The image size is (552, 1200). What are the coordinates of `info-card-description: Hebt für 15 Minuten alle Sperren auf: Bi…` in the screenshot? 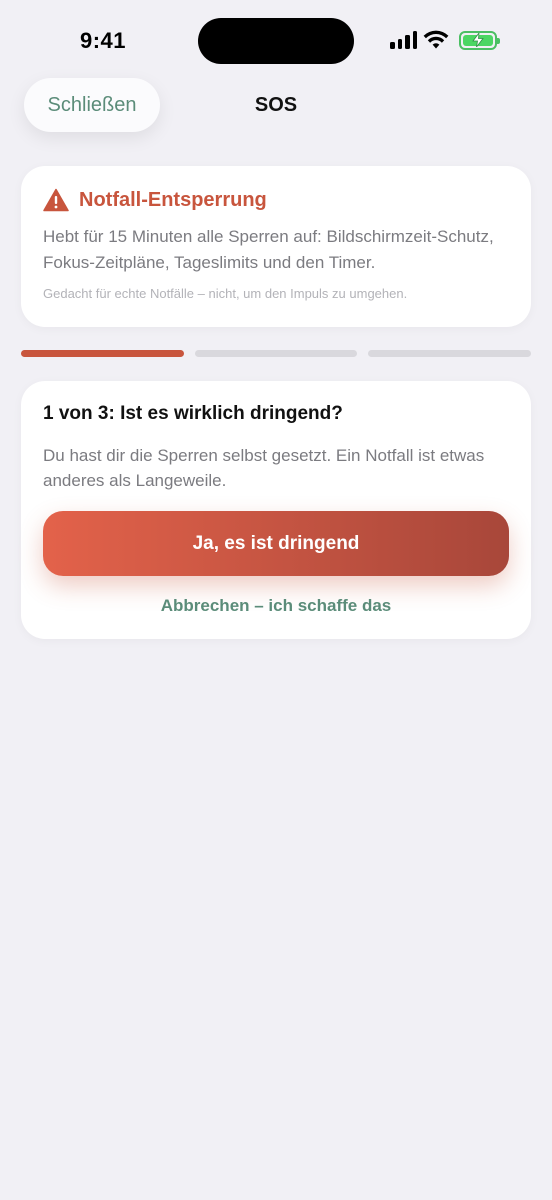 It's located at (268, 249).